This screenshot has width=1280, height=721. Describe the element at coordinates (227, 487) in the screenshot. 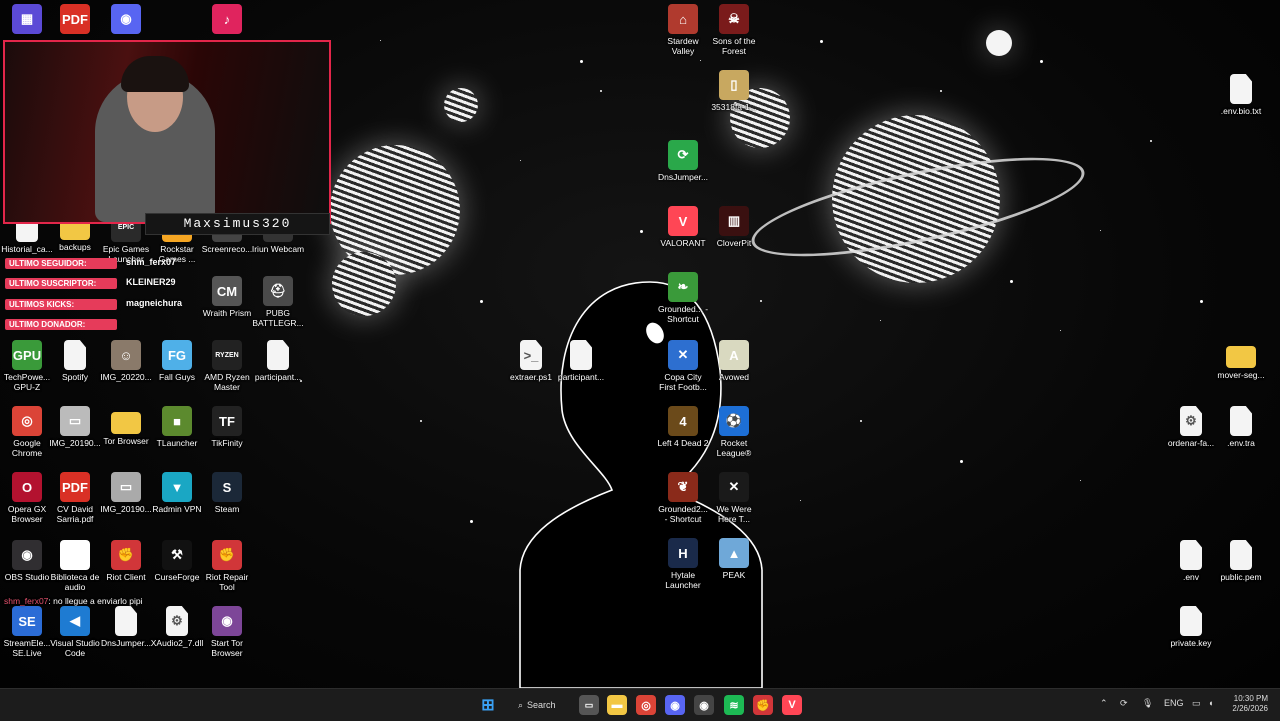

I see `steam-icon: S` at that location.